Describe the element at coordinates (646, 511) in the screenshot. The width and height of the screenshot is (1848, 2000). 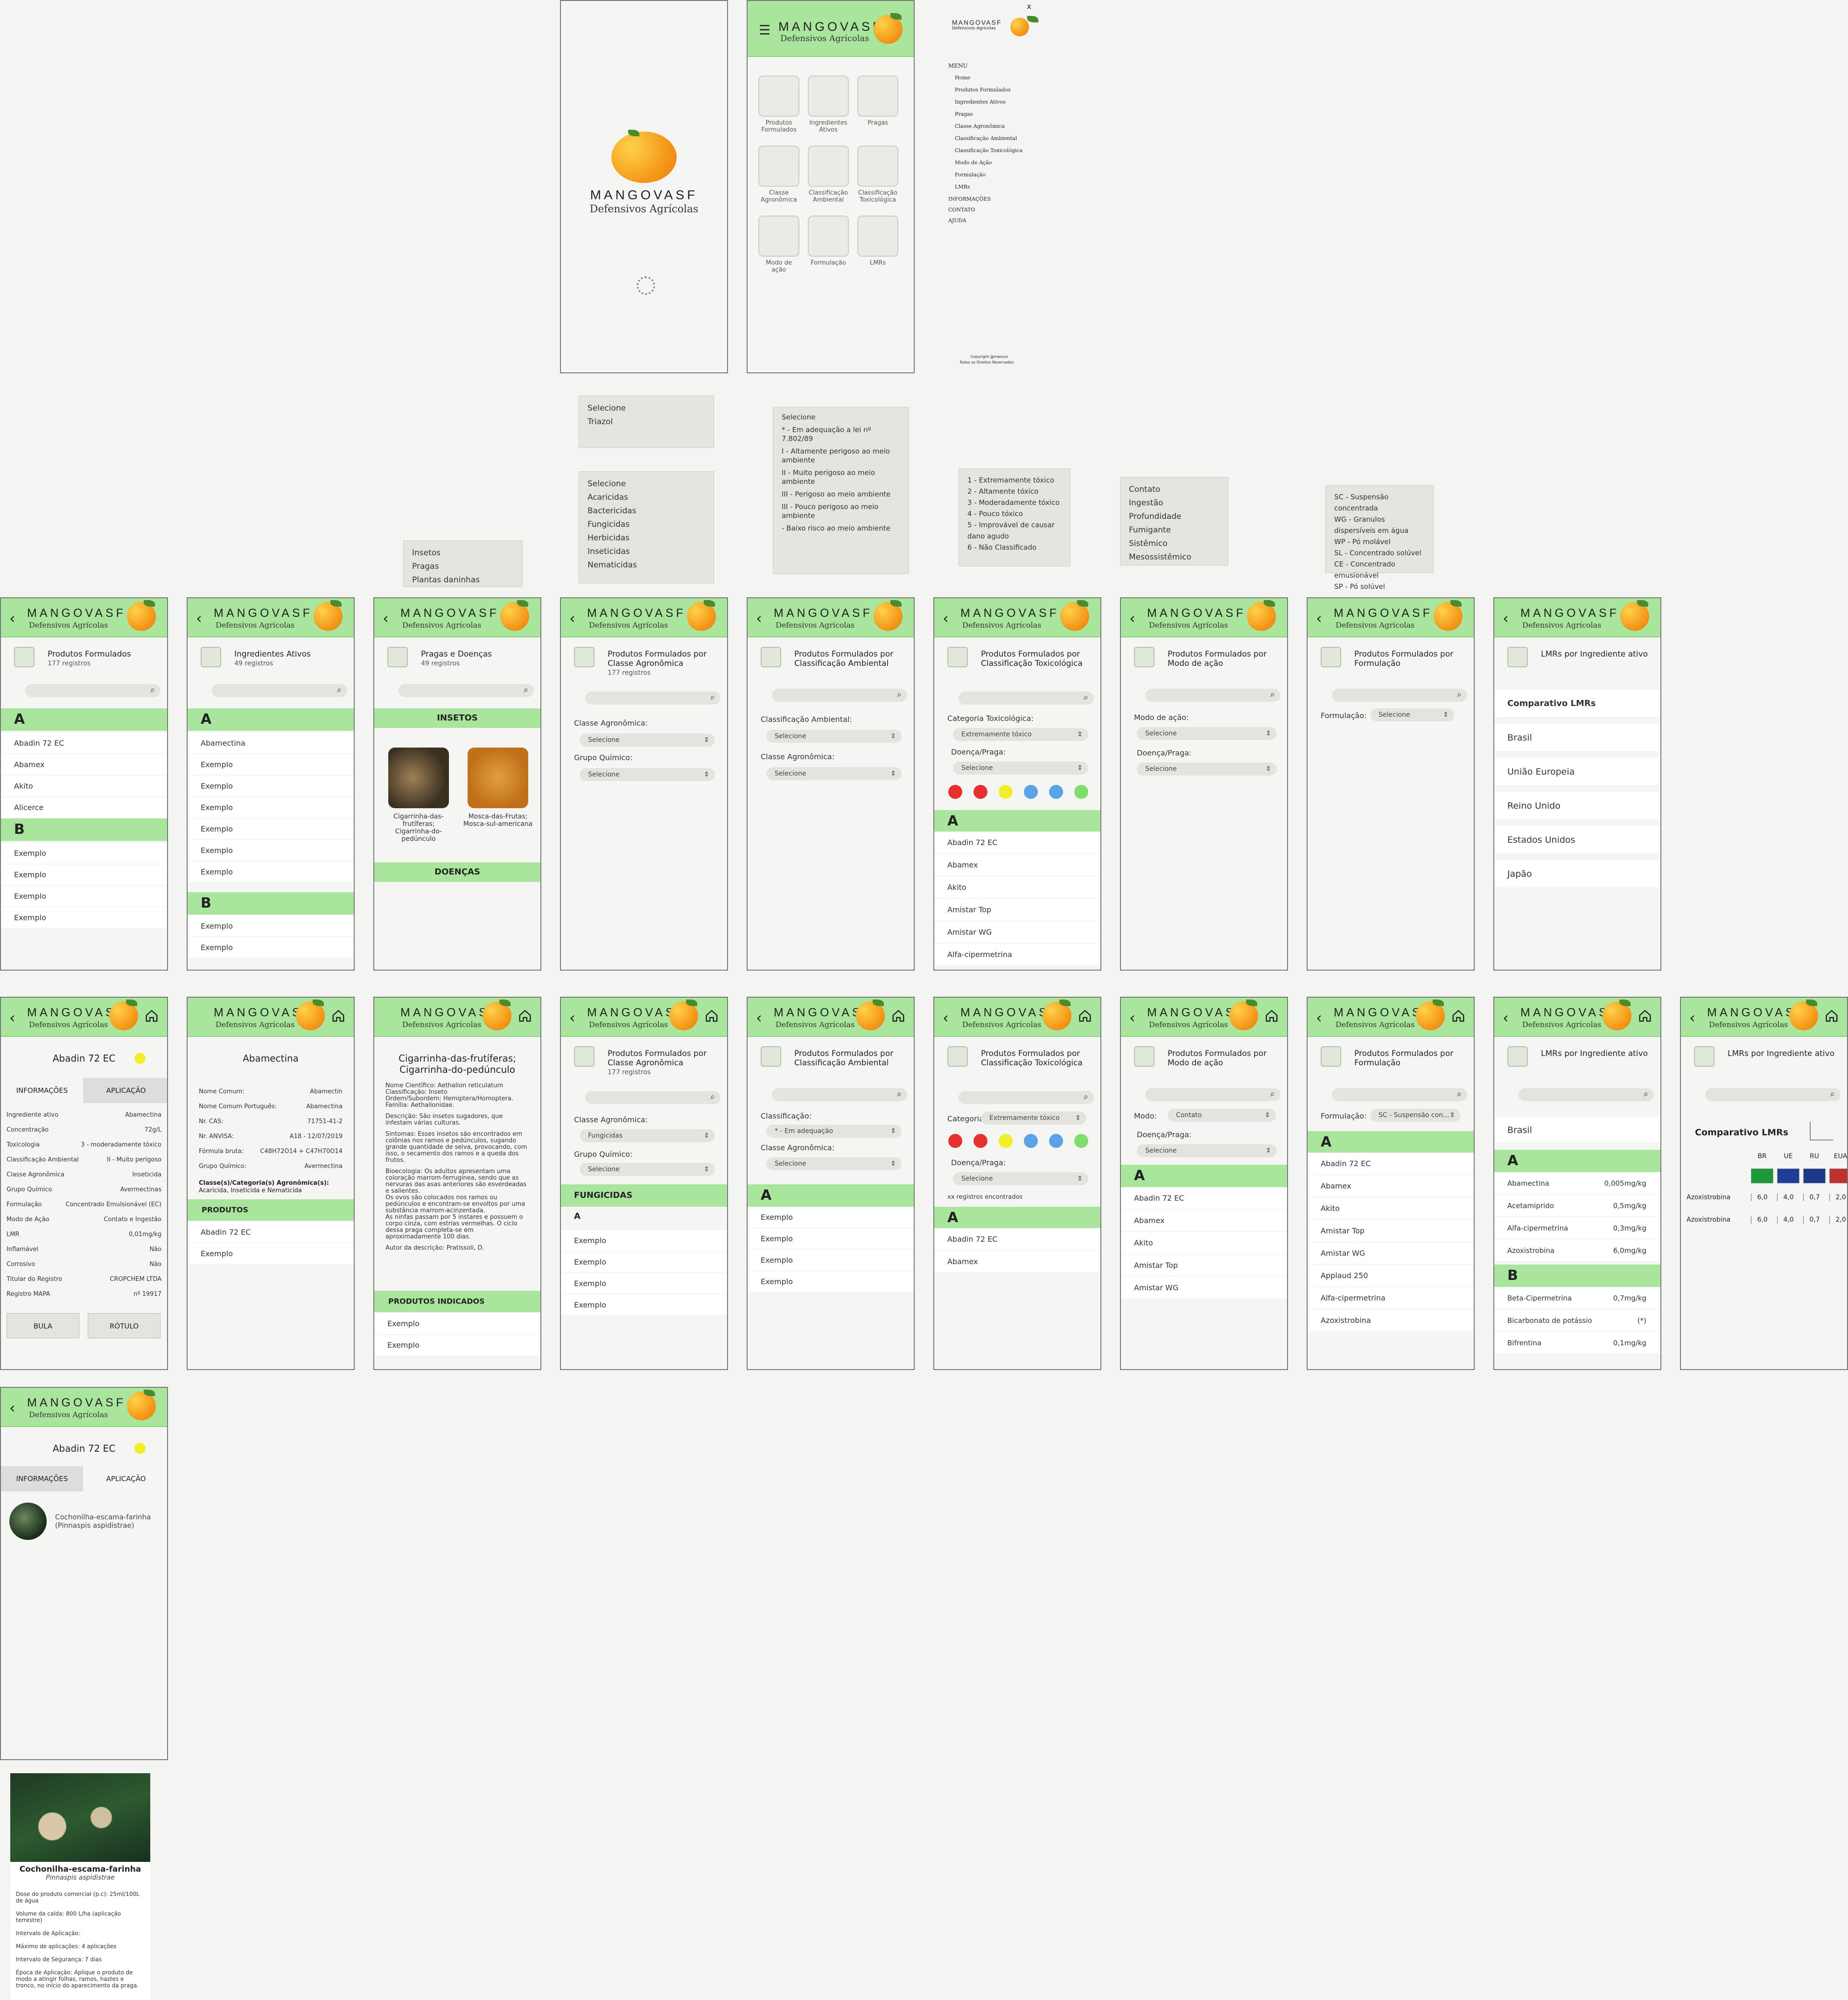
I see `dropdown-option: Bactericidas` at that location.